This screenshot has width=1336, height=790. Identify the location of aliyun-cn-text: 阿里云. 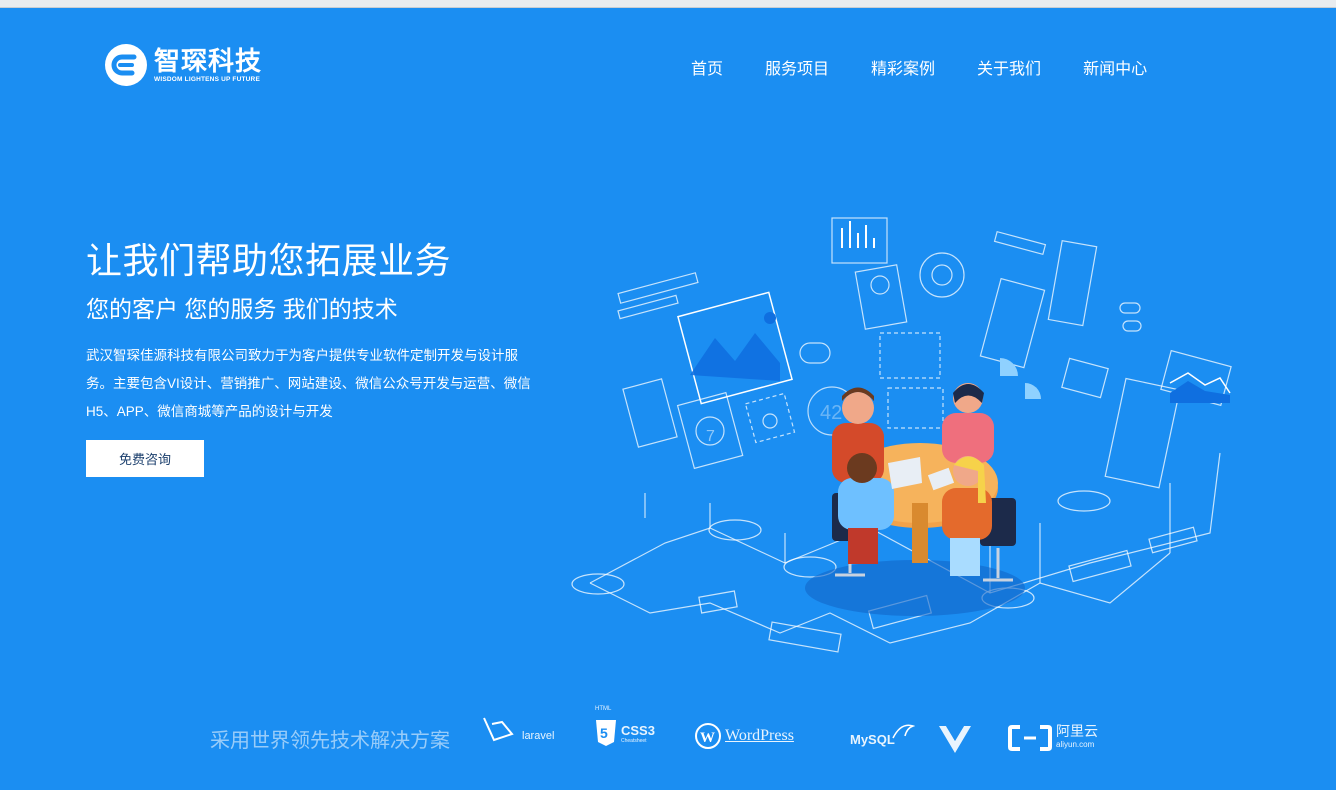
(1077, 731).